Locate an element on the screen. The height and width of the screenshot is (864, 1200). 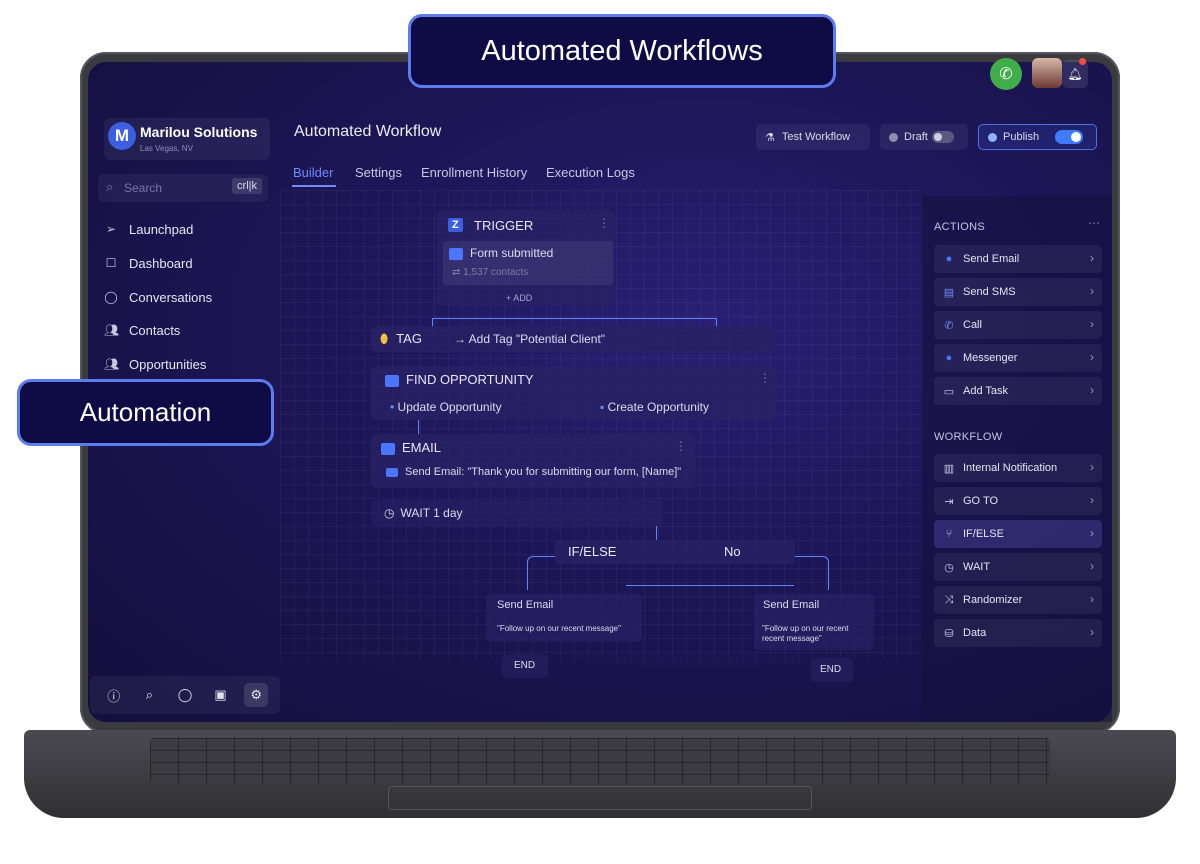
trigger-contacts: ⇄ 1,537 contacts is located at coordinates (490, 272).